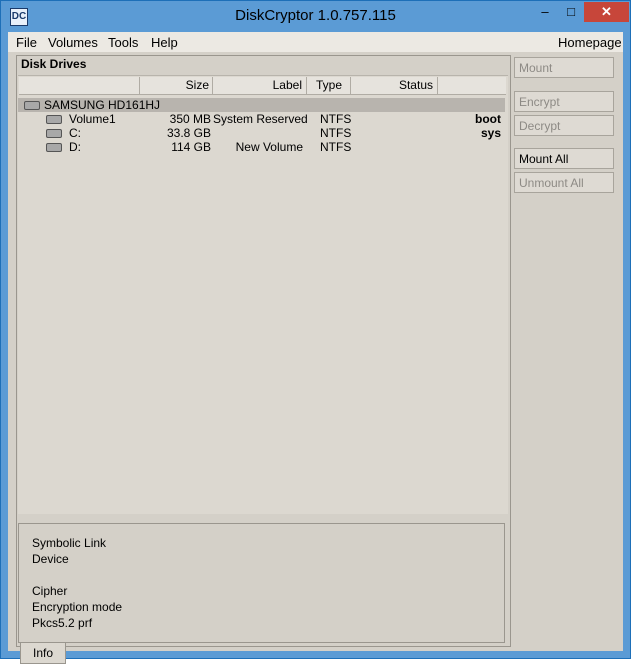 Image resolution: width=631 pixels, height=664 pixels. I want to click on title-bar: DC DiskCryptor 1.0.757.115 – □ ✕, so click(315, 16).